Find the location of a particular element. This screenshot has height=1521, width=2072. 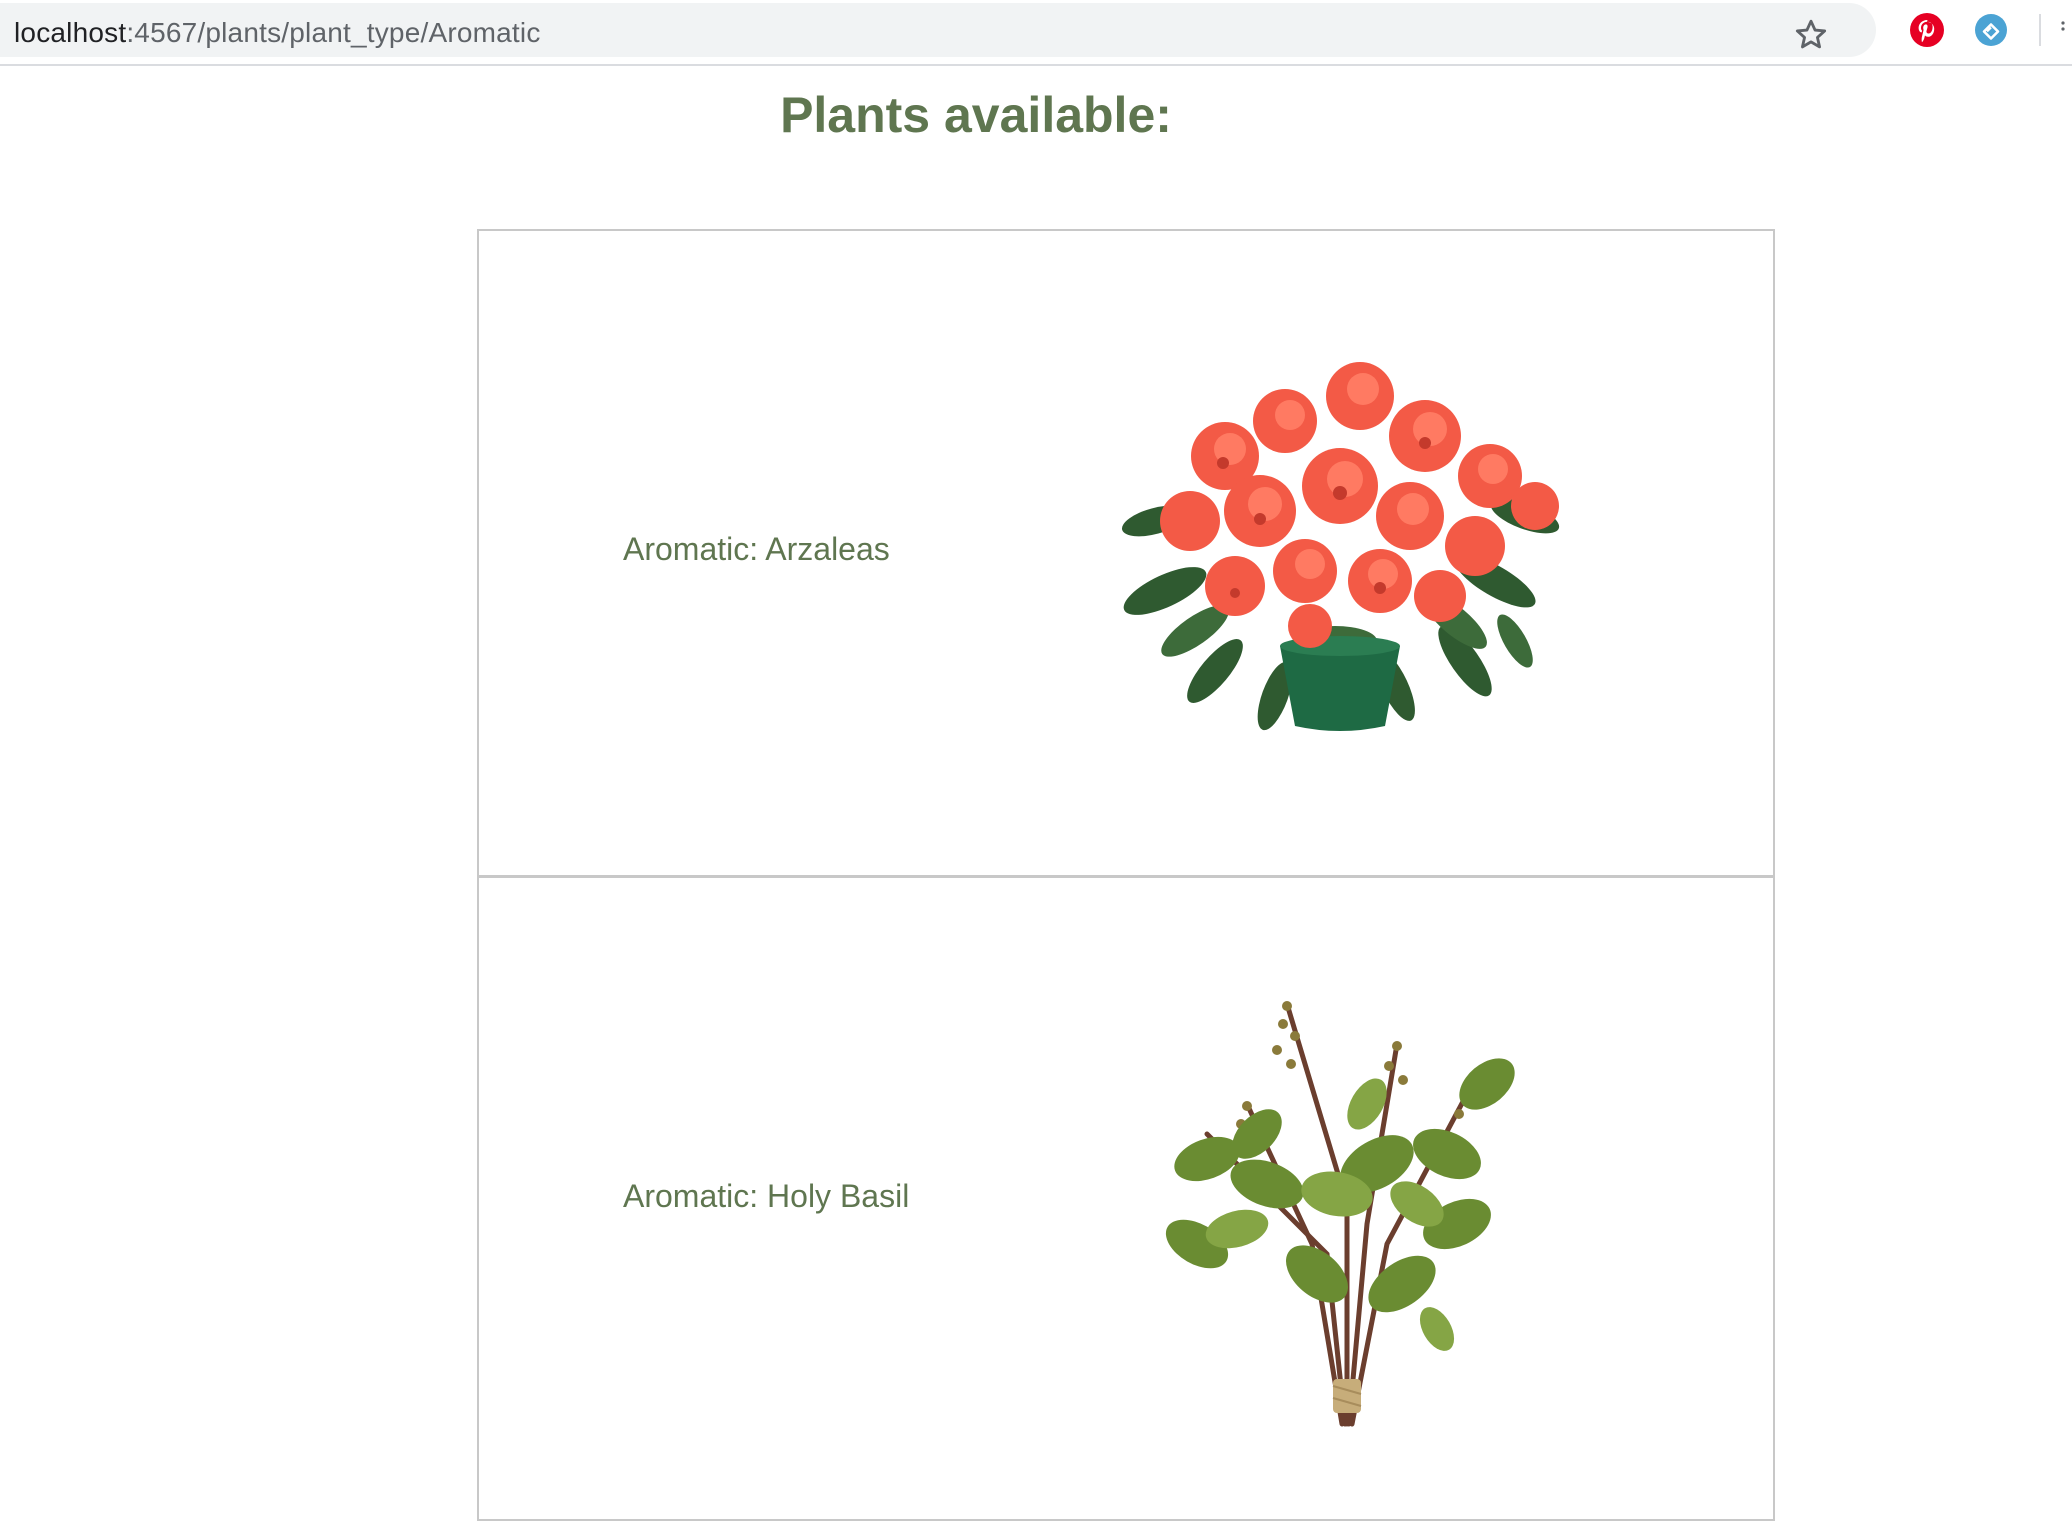

menu-icon is located at coordinates (2063, 29).